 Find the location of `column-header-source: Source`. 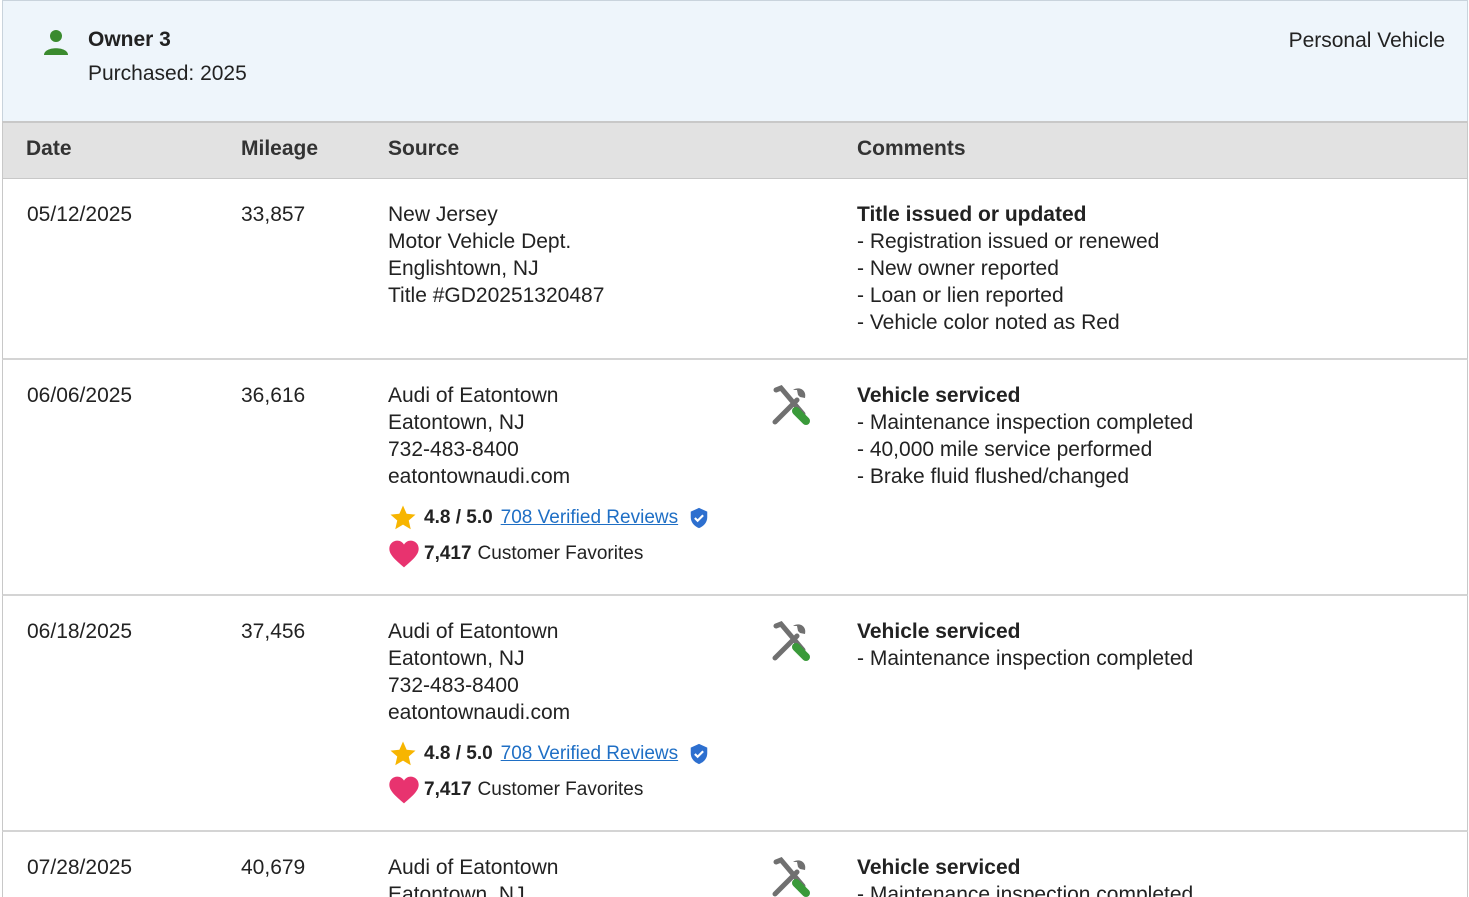

column-header-source: Source is located at coordinates (424, 148).